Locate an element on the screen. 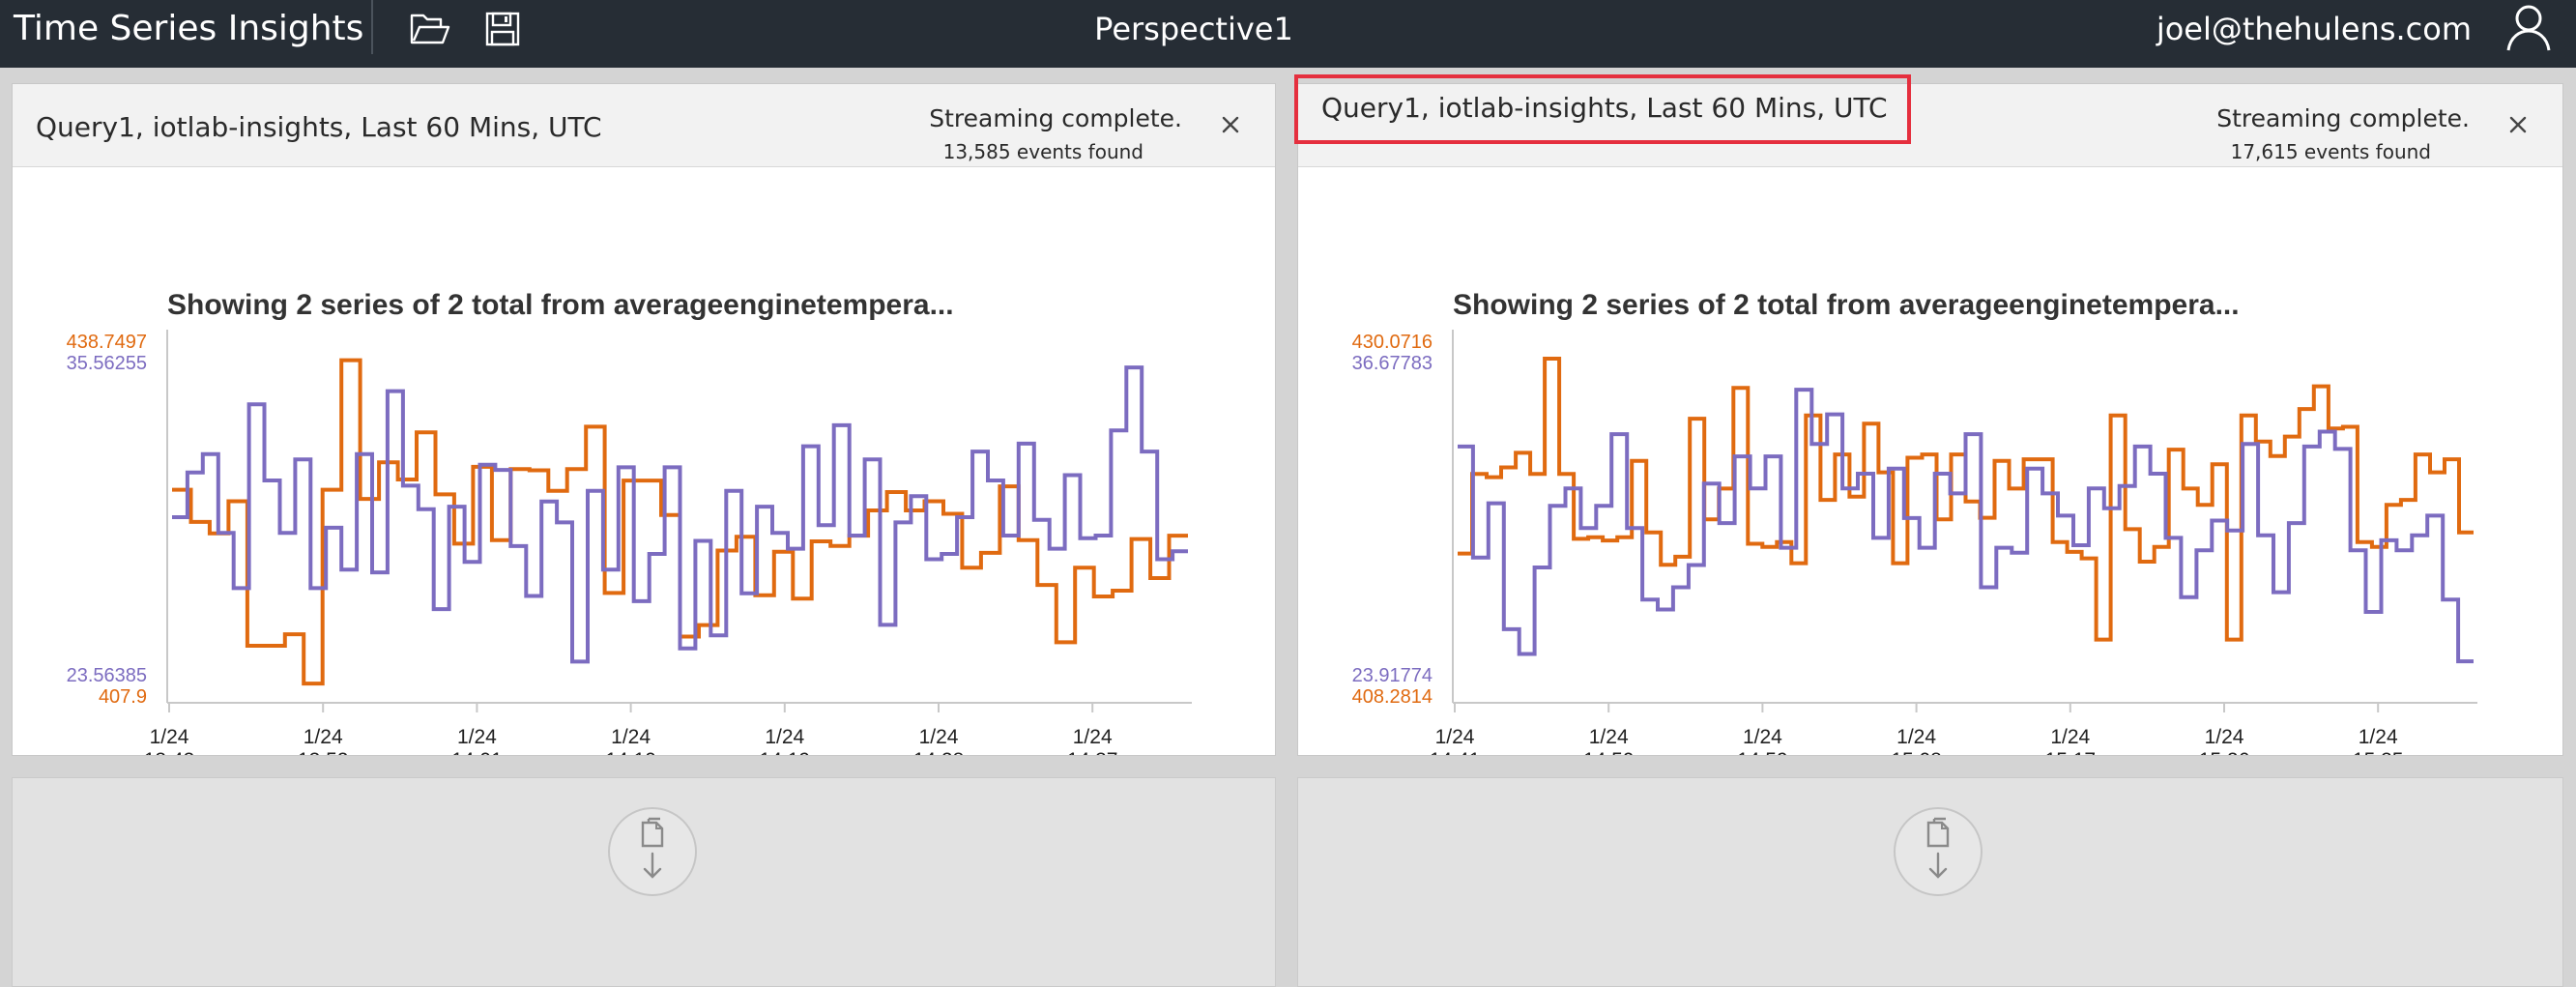 This screenshot has width=2576, height=987. x-tick-label: 1/2415:35 is located at coordinates (2378, 740).